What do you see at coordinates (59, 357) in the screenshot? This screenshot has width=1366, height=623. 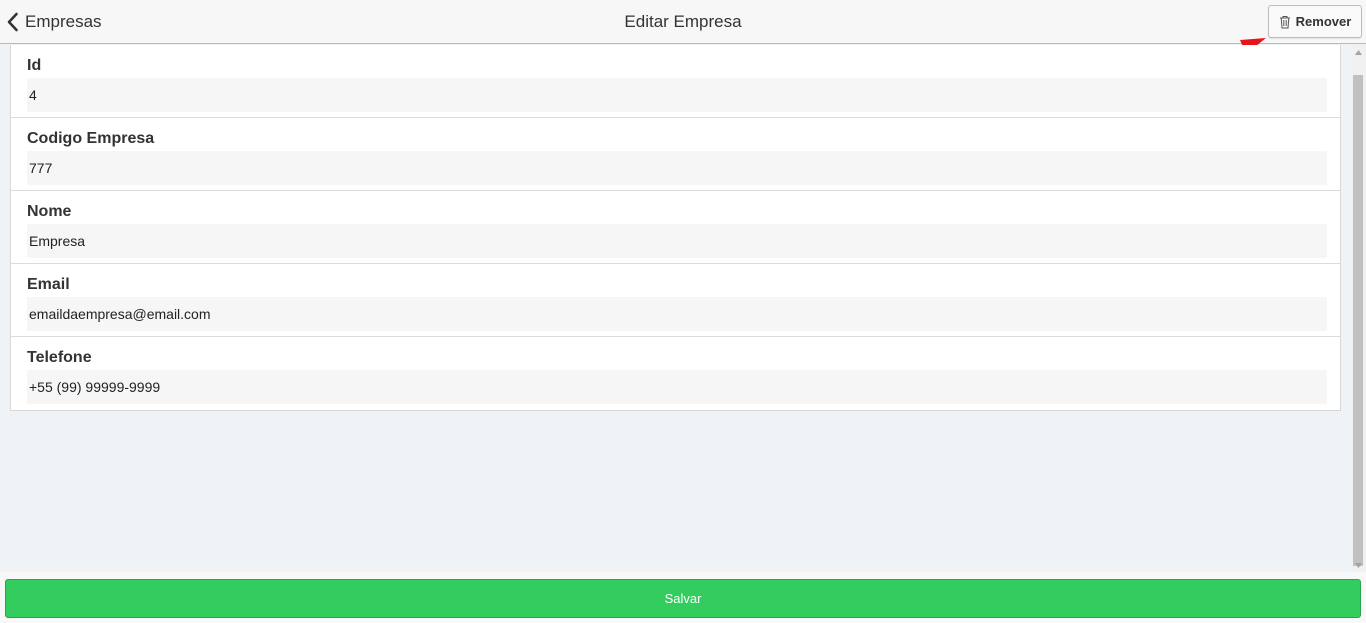 I see `field-telefone-label: Telefone` at bounding box center [59, 357].